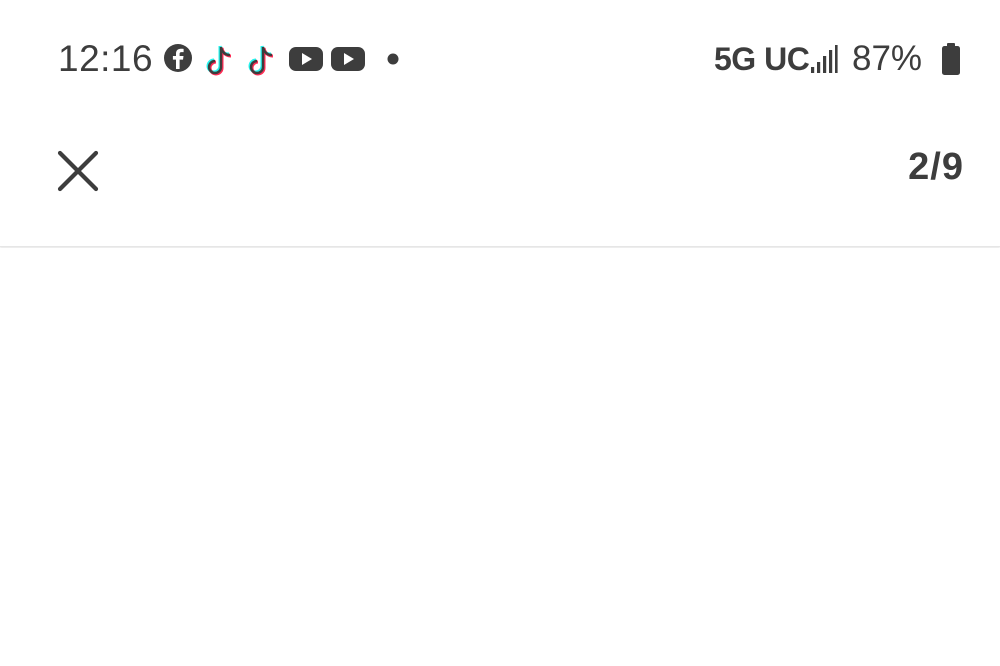  Describe the element at coordinates (840, 60) in the screenshot. I see `system-icons: 5G UC 87%` at that location.